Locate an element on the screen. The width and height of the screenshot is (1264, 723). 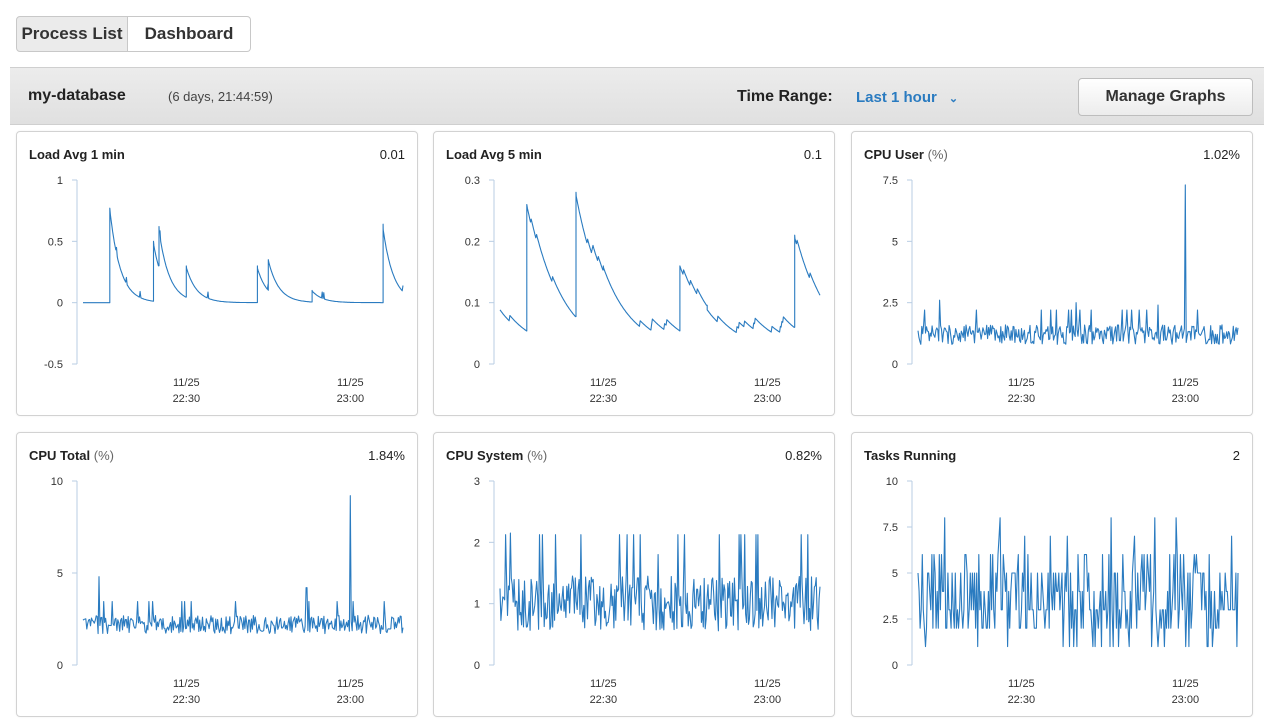
chart-svg: 7.5 5 2.5 0 11/25 22:30 11/25 23:00 is located at coordinates (1061, 290).